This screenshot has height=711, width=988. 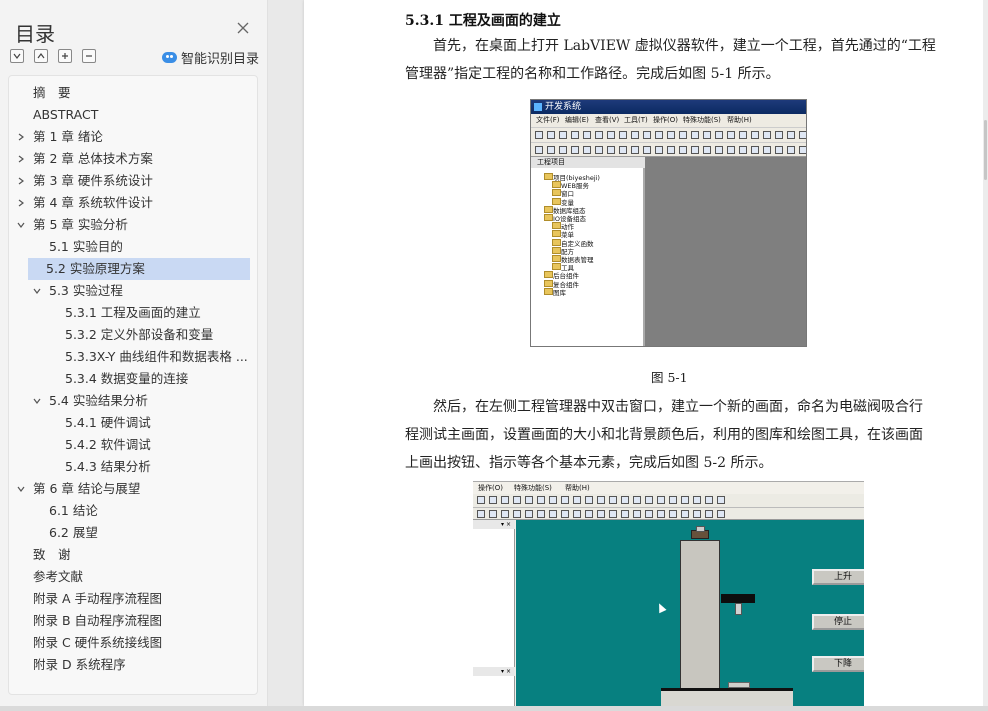 I want to click on paragraph-line: 程测试主画面，设置画面的大小和北背景颜色后，利用的图库和绘图工具，在该画面, so click(x=664, y=435).